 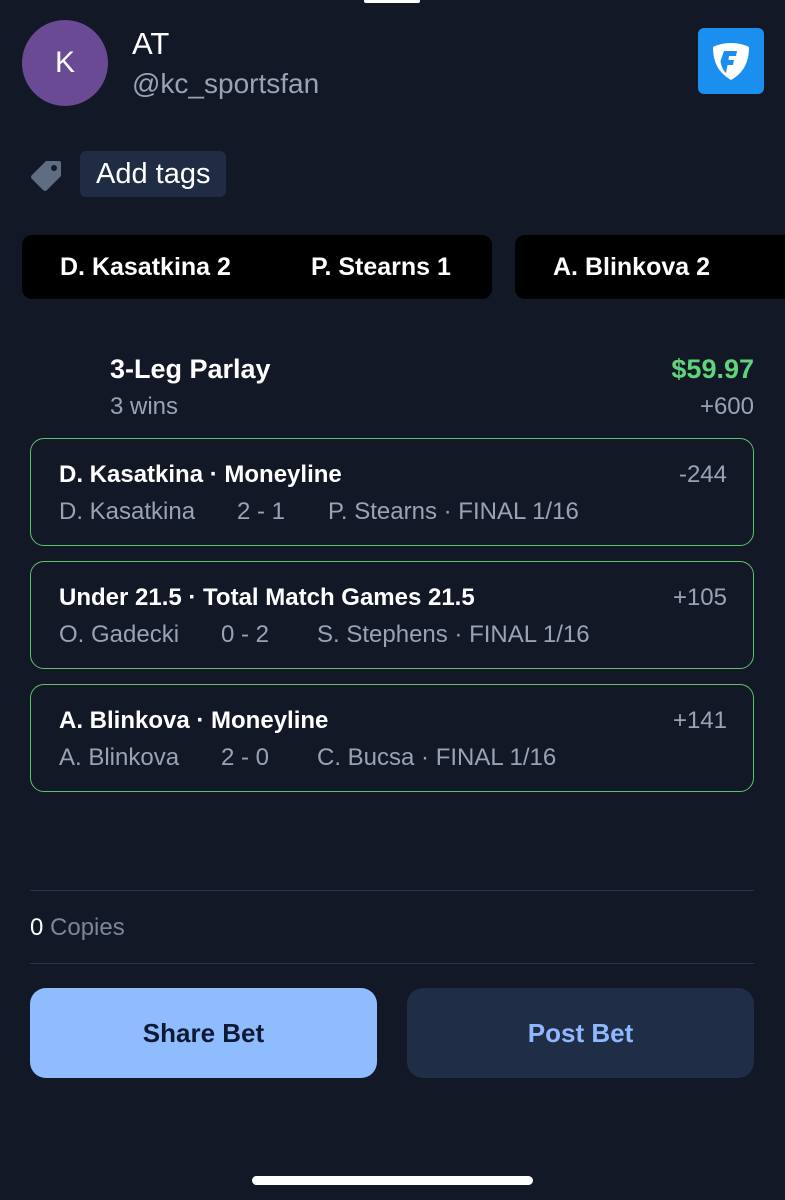 What do you see at coordinates (190, 369) in the screenshot?
I see `parlay-title: 3-Leg Parlay` at bounding box center [190, 369].